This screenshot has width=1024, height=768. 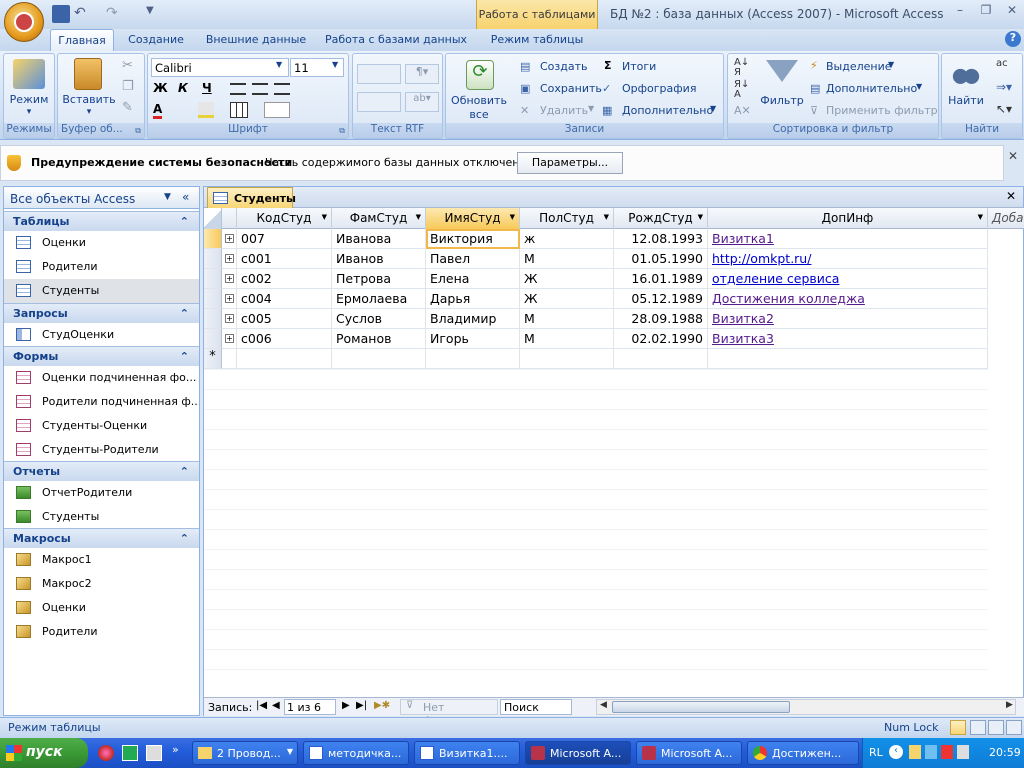 I want to click on restore-icon: ❐, so click(x=986, y=12).